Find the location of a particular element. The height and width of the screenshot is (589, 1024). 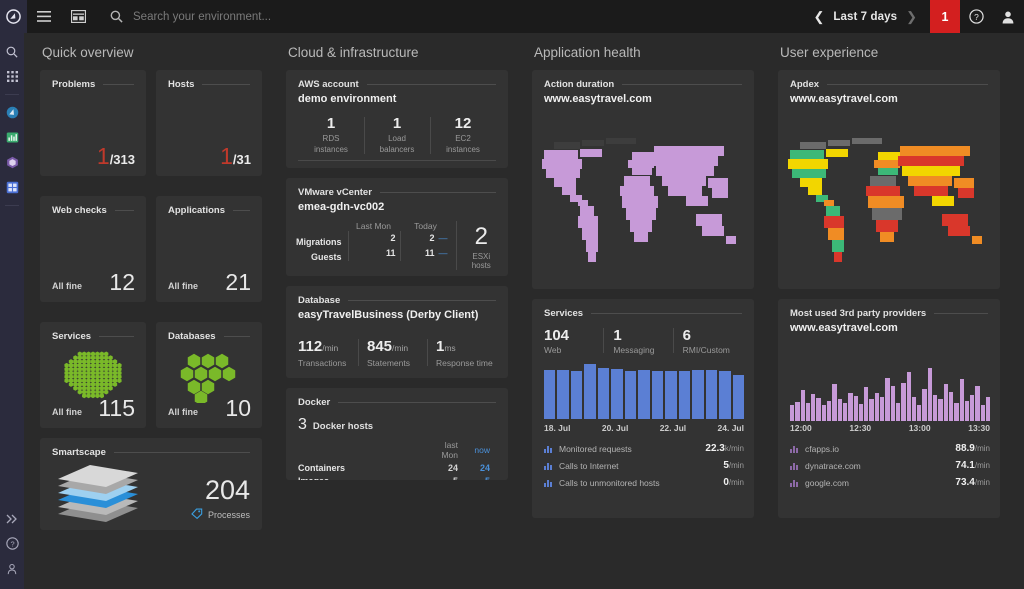

diagnostics-app-icon is located at coordinates (12, 162).